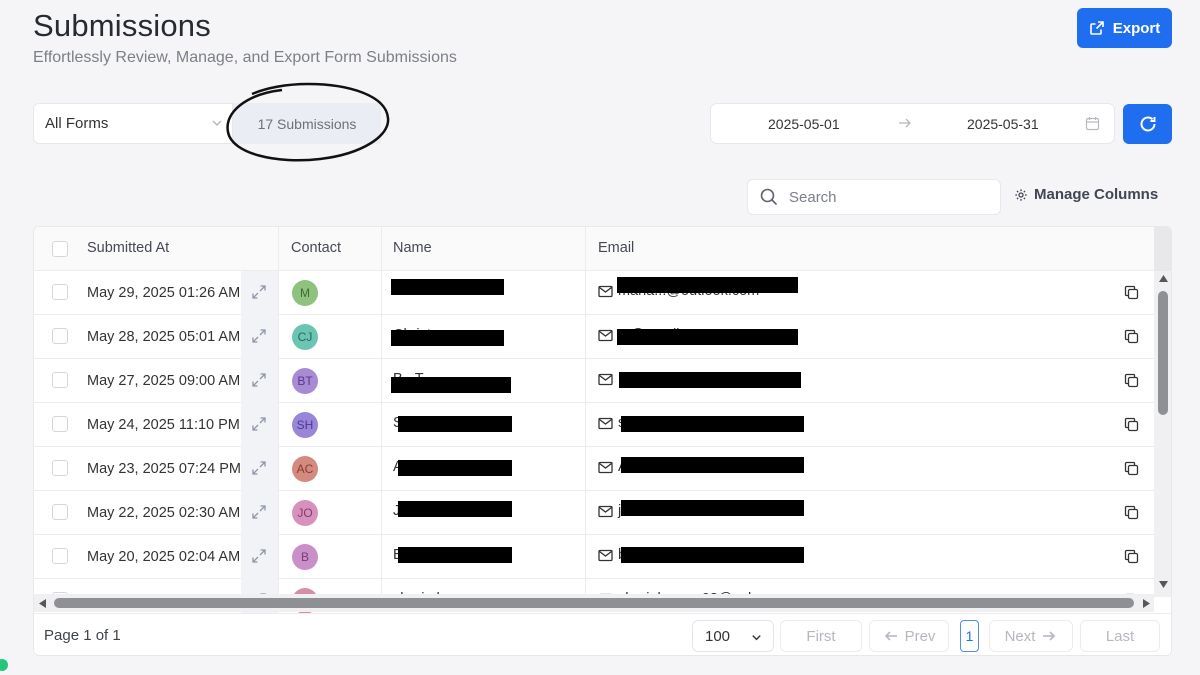 The width and height of the screenshot is (1200, 675). I want to click on page-title: Submissions, so click(122, 25).